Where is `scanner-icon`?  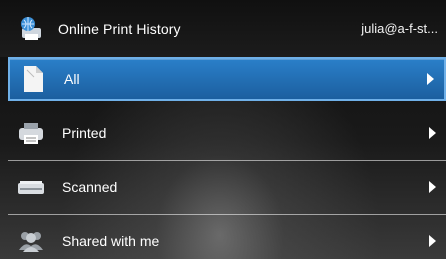 scanner-icon is located at coordinates (31, 187).